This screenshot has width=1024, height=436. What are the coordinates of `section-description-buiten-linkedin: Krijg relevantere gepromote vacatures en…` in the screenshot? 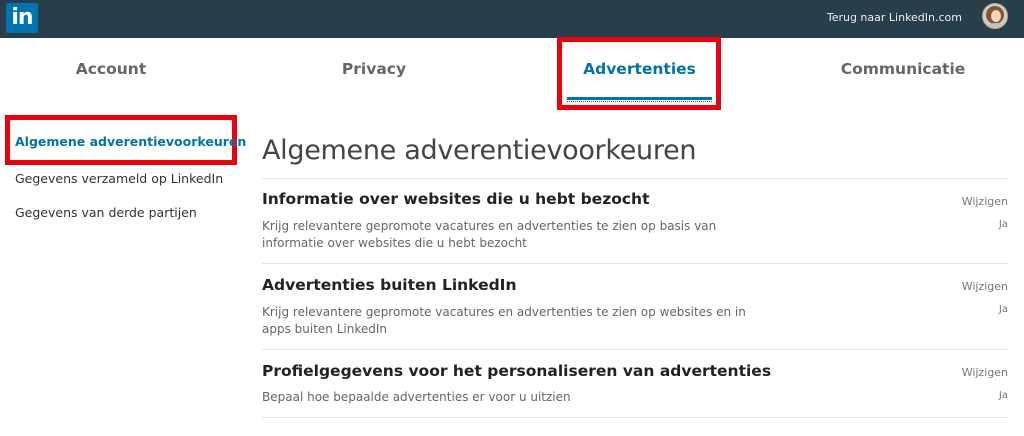 It's located at (504, 320).